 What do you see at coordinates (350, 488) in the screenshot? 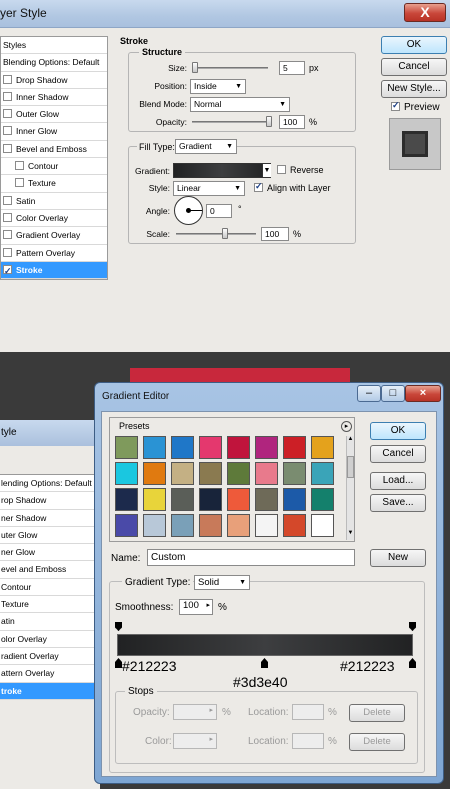
I see `presets-scrollbar: ▲ ▼` at bounding box center [350, 488].